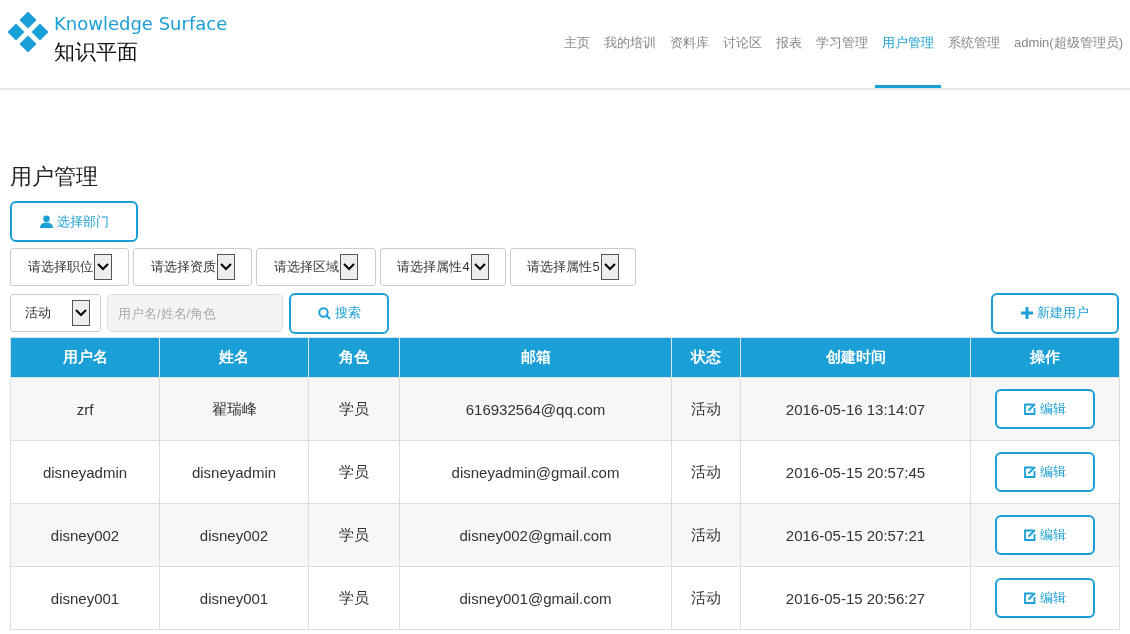  What do you see at coordinates (28, 32) in the screenshot?
I see `diamond-logo-icon` at bounding box center [28, 32].